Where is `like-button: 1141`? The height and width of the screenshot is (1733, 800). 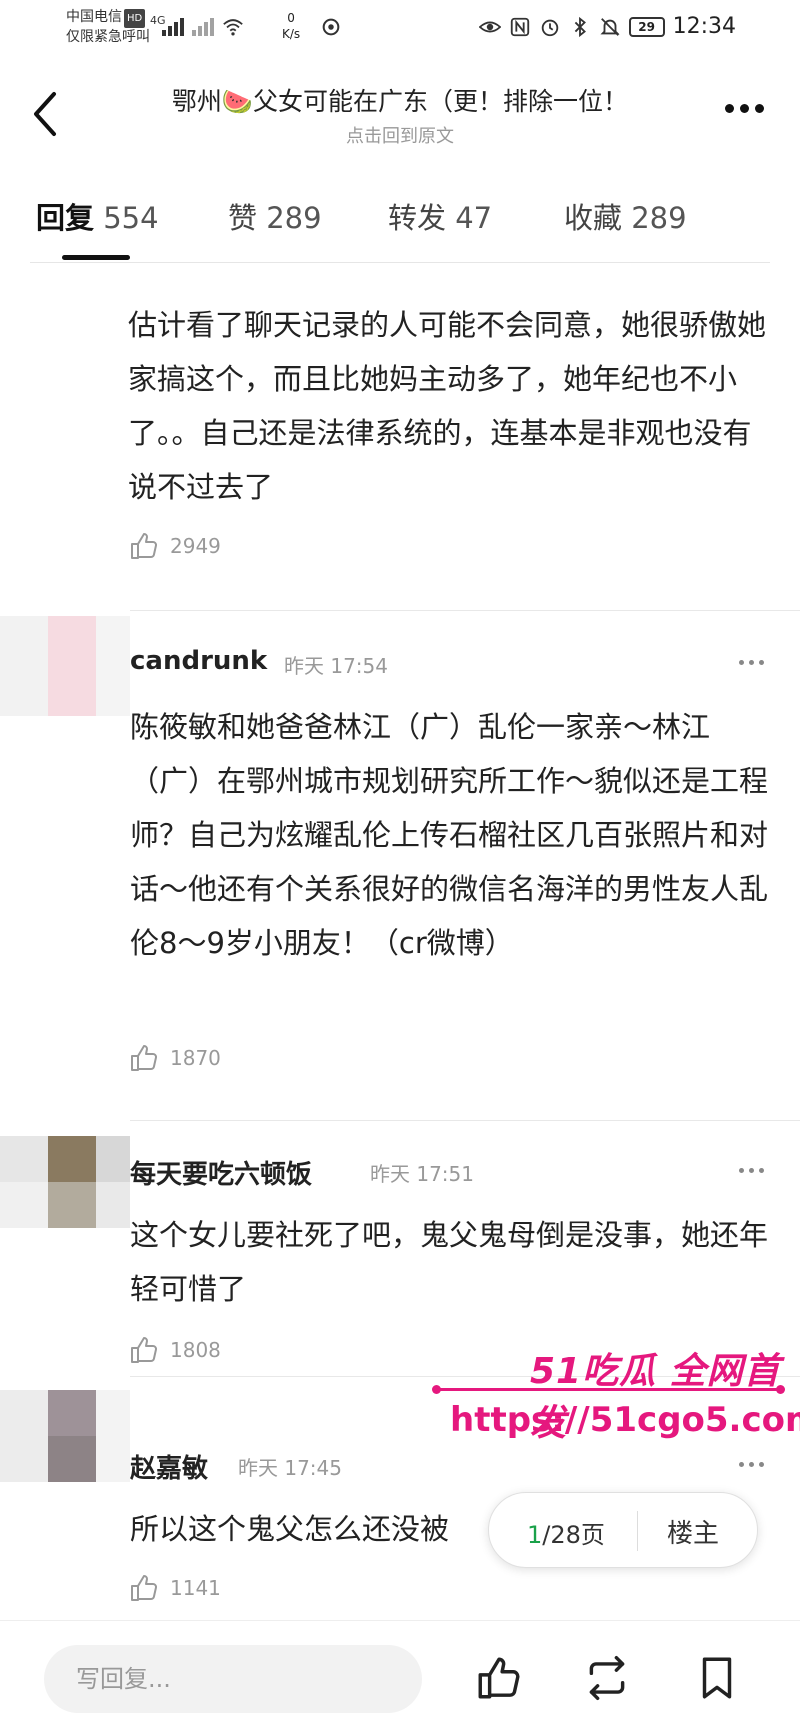
like-button: 1141 is located at coordinates (174, 1588).